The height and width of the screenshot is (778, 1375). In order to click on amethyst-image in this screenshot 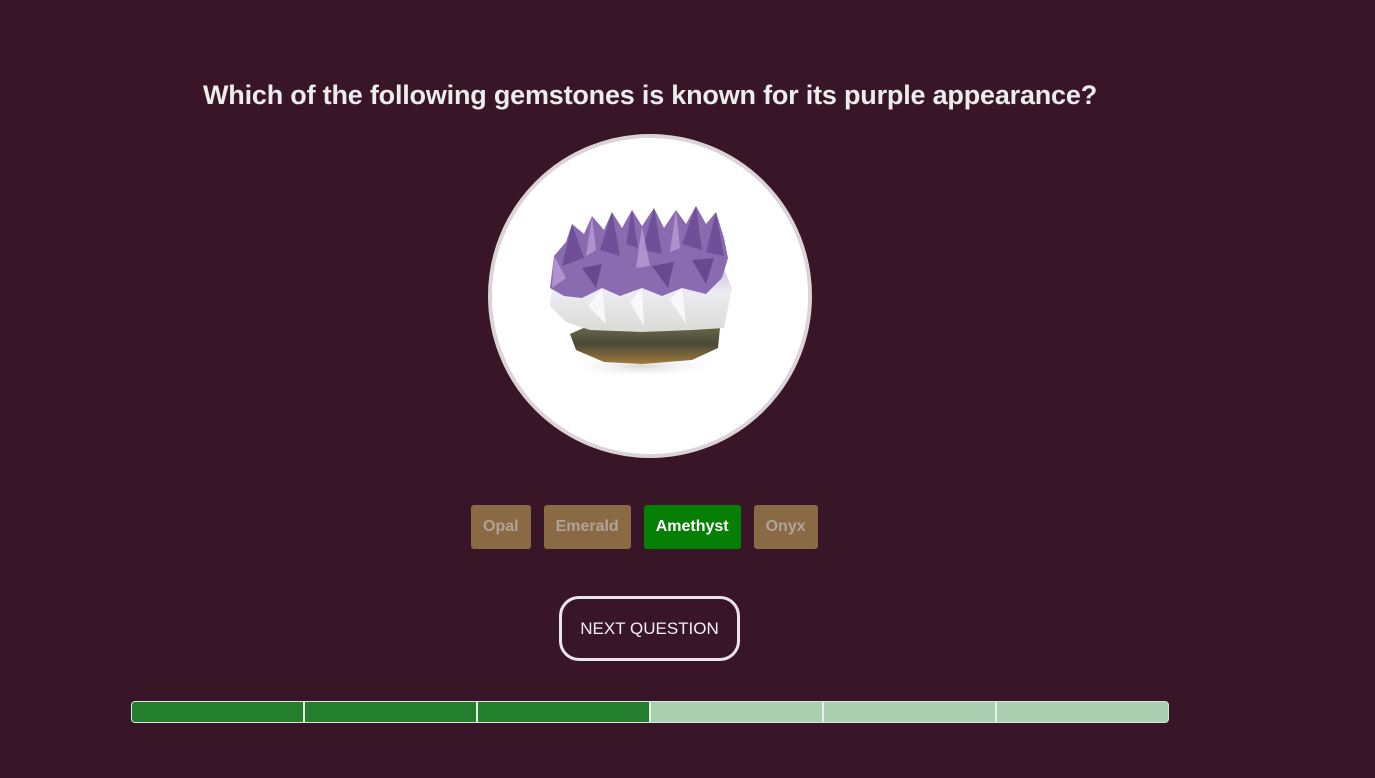, I will do `click(650, 296)`.